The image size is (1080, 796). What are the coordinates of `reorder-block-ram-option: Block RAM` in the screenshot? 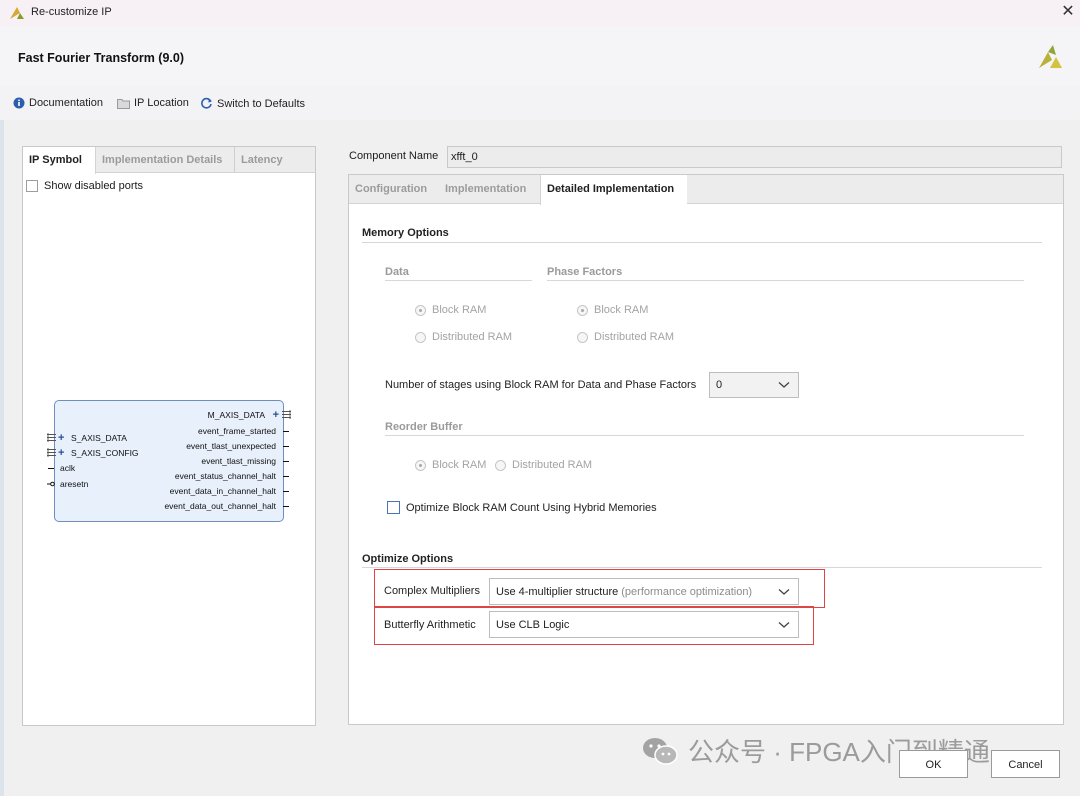 It's located at (450, 465).